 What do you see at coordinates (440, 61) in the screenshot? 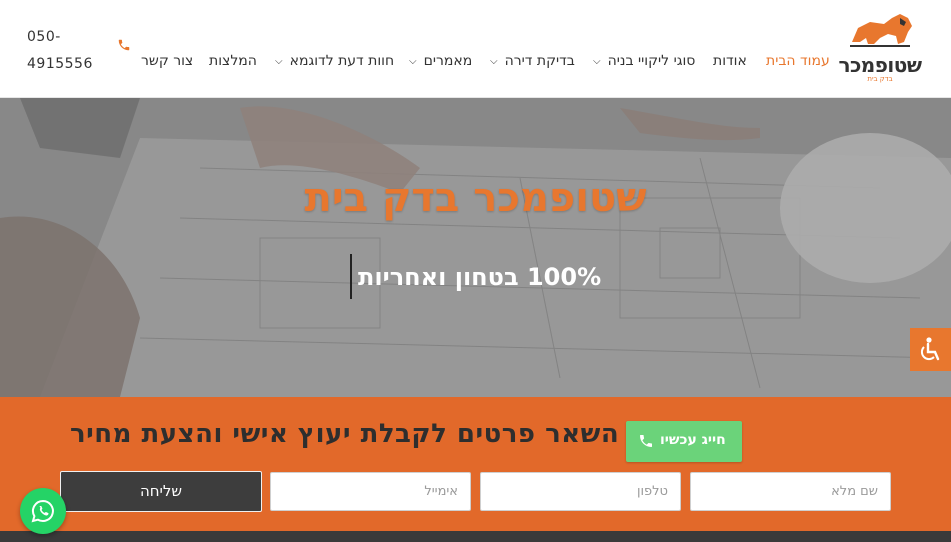
I see `nav-articles: מאמרים⌵` at bounding box center [440, 61].